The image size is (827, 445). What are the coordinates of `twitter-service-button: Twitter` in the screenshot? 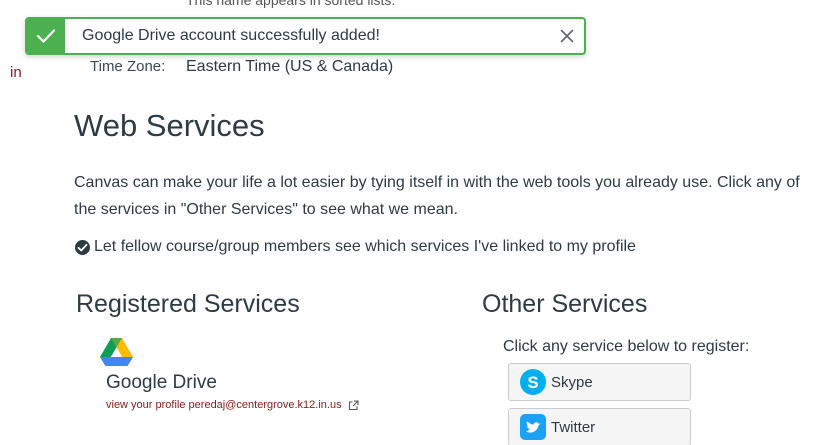 It's located at (599, 426).